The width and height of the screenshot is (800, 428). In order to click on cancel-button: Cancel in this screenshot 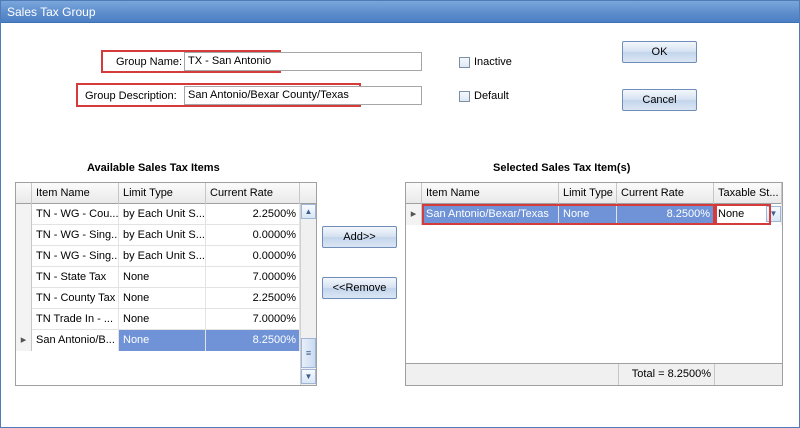, I will do `click(659, 100)`.